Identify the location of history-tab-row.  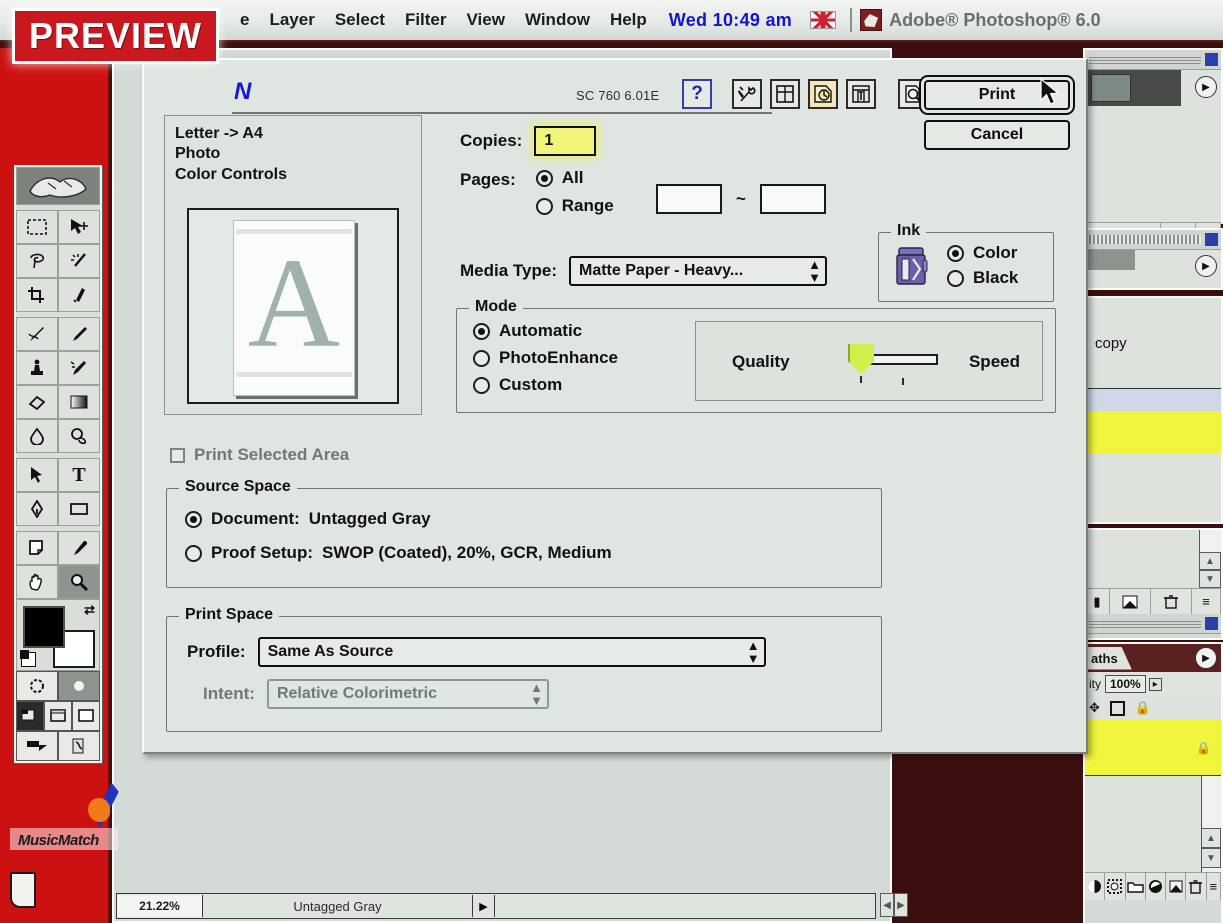
(1153, 240).